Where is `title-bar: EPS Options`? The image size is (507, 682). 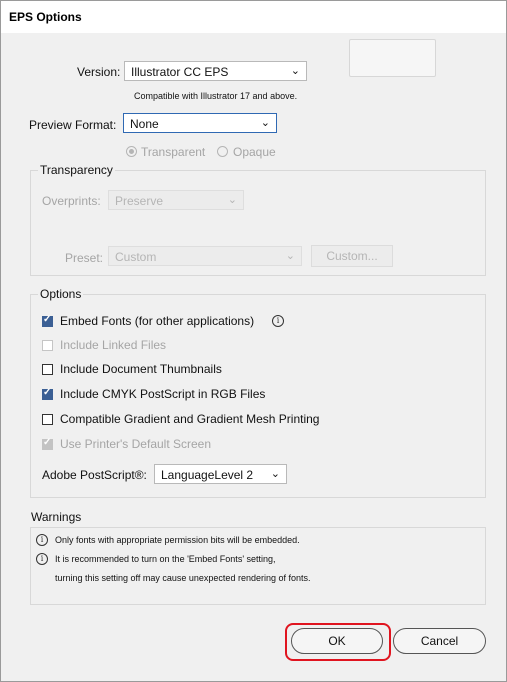 title-bar: EPS Options is located at coordinates (253, 17).